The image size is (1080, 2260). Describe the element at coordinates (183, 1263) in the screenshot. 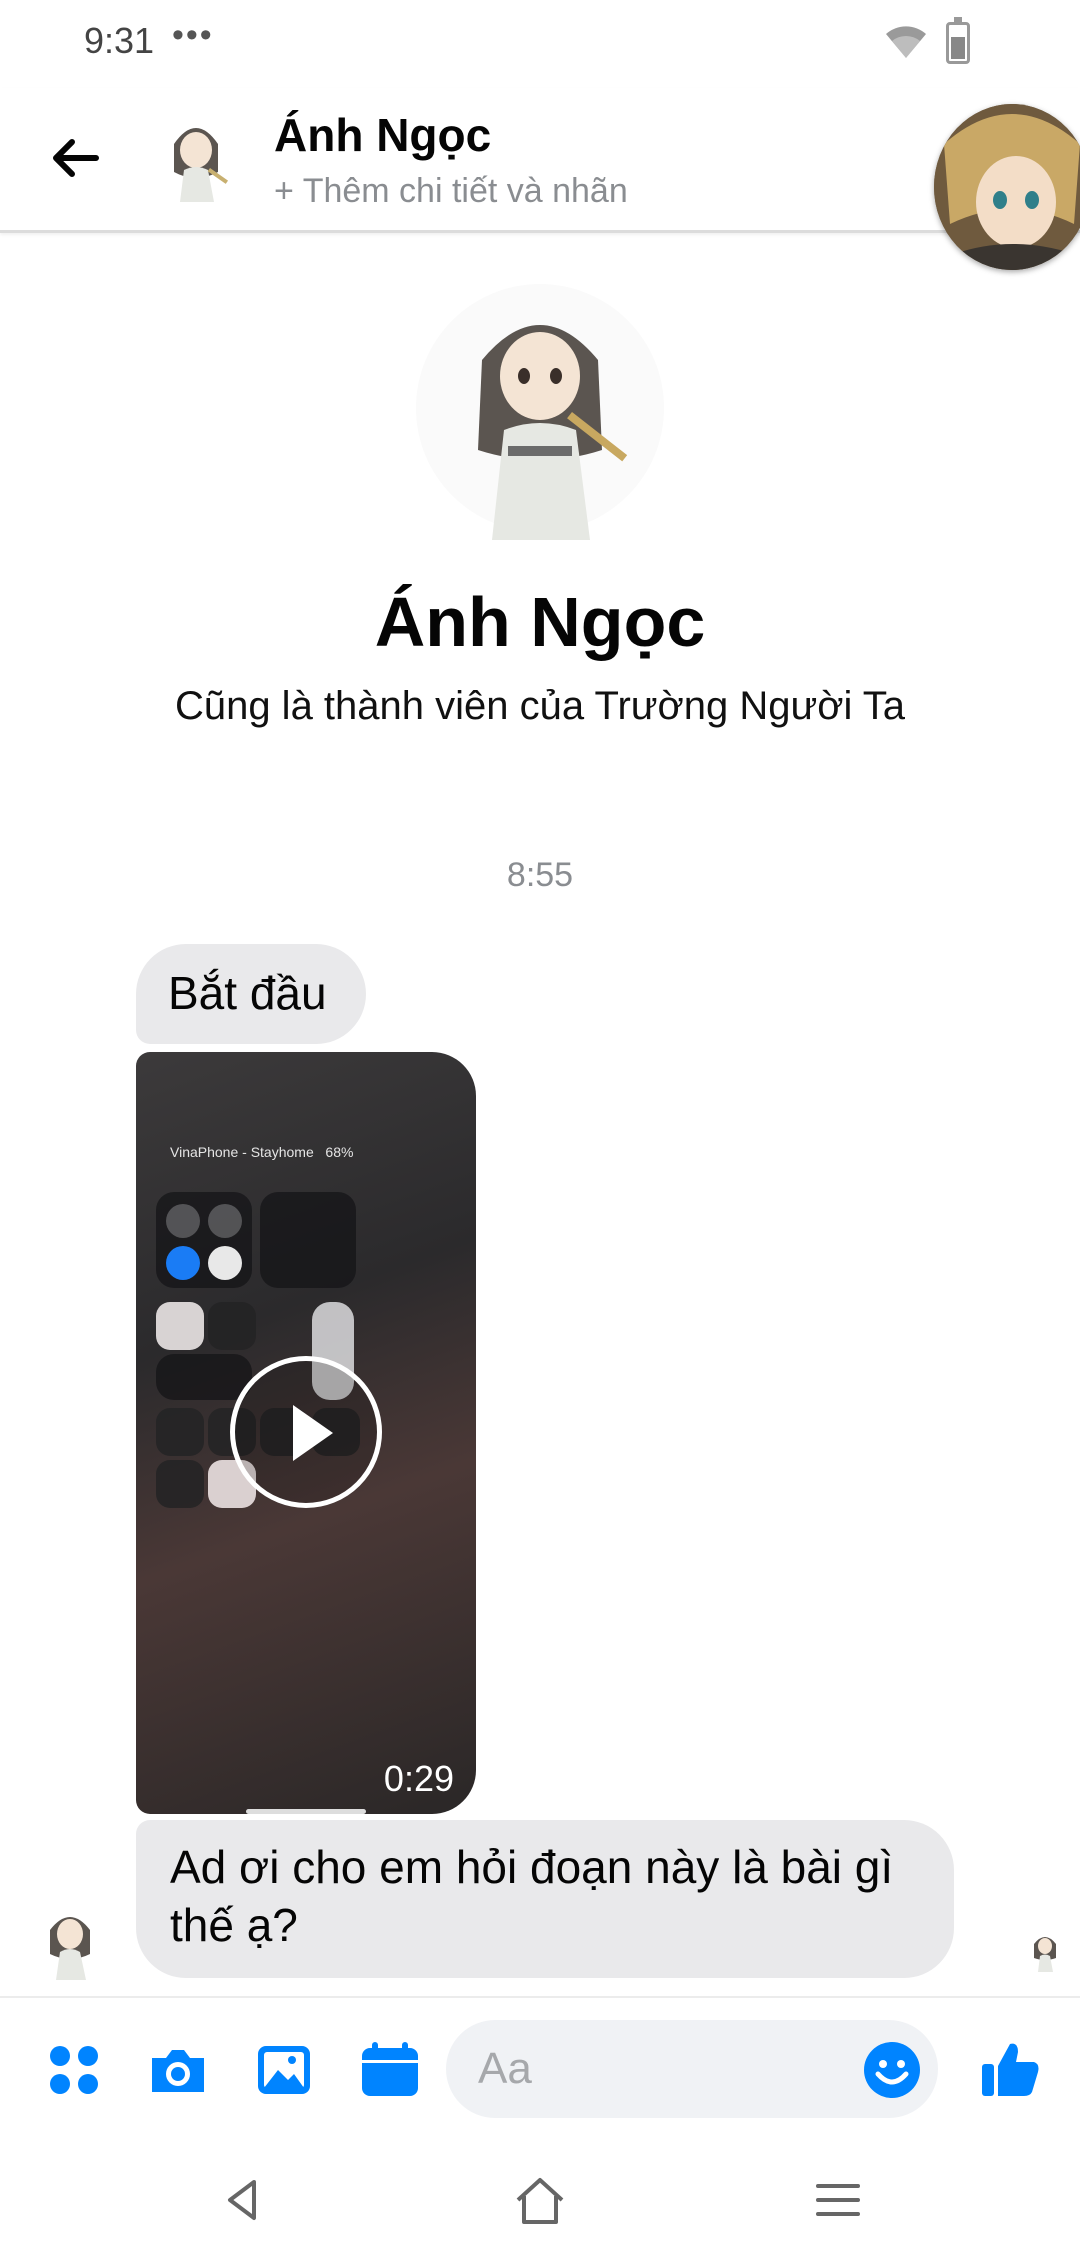

I see `wifi-toggle-icon` at that location.